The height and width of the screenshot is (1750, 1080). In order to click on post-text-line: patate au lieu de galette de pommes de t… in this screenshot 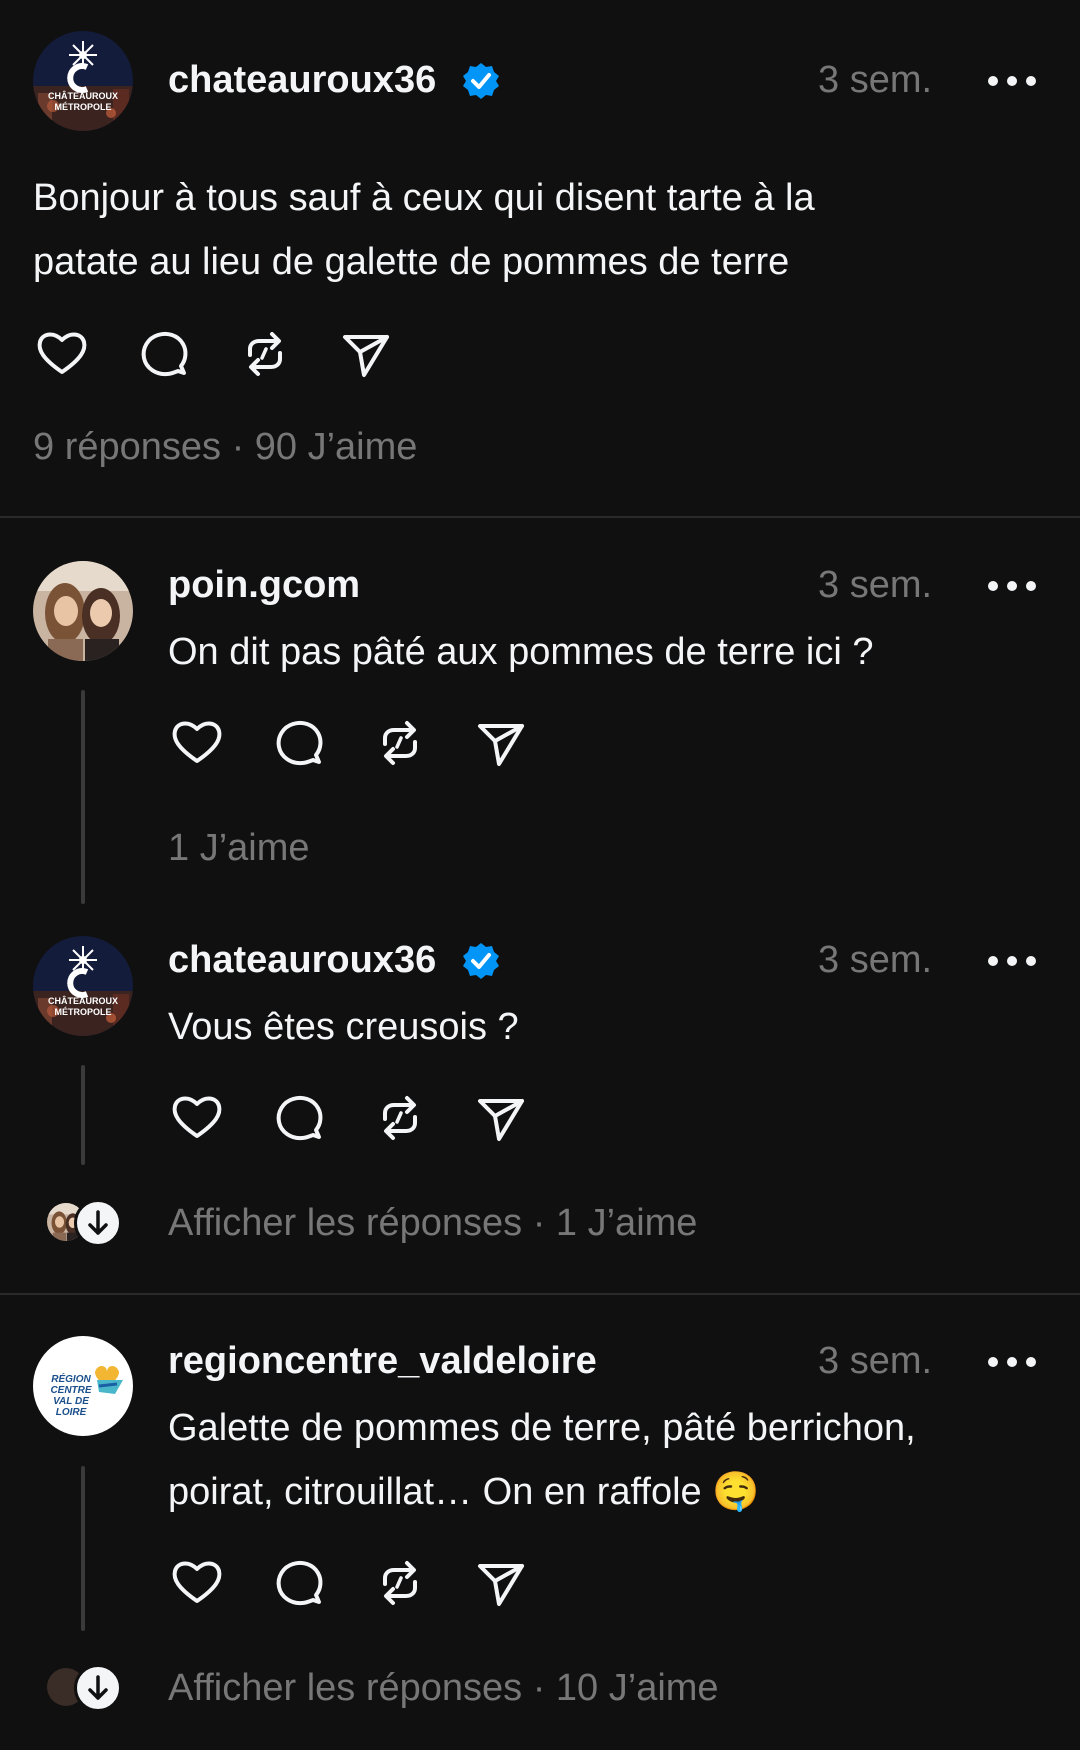, I will do `click(411, 262)`.